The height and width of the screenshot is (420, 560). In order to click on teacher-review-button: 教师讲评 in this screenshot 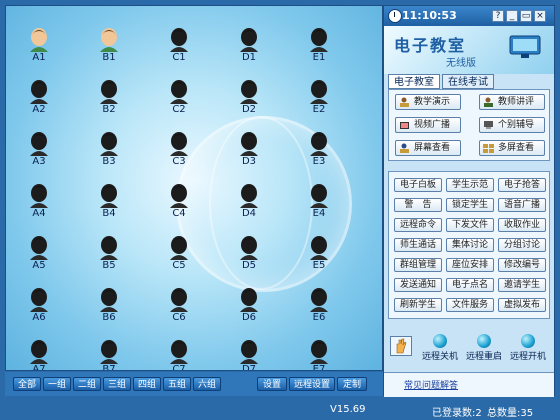, I will do `click(512, 102)`.